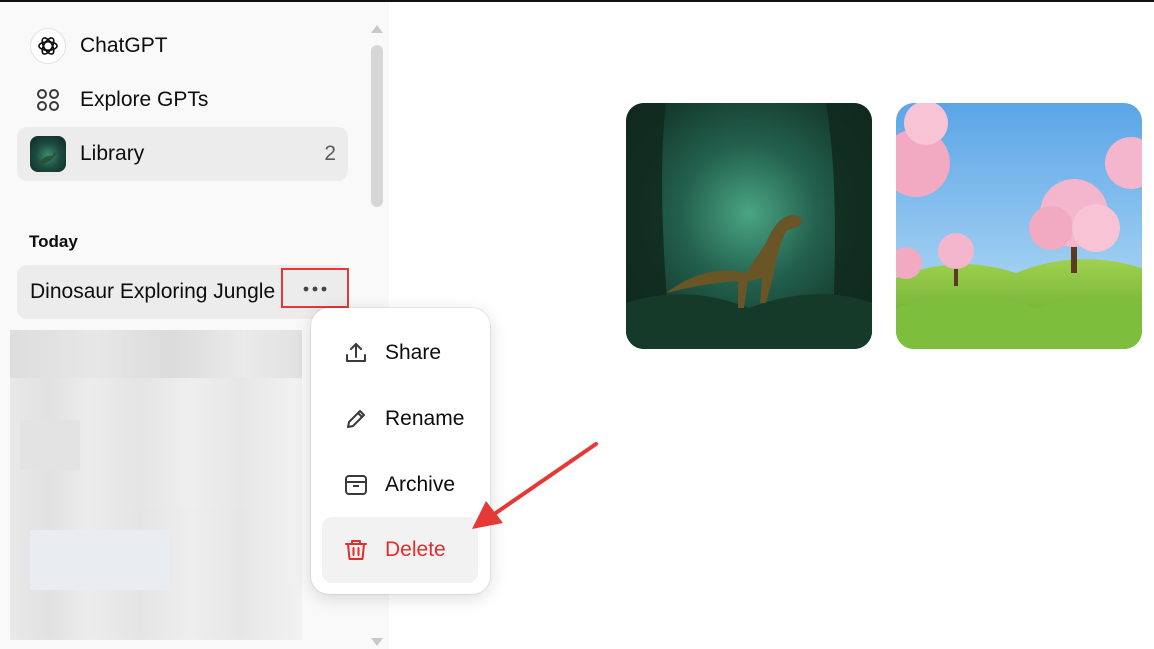  What do you see at coordinates (1019, 226) in the screenshot?
I see `cherry-blossom-hills-image` at bounding box center [1019, 226].